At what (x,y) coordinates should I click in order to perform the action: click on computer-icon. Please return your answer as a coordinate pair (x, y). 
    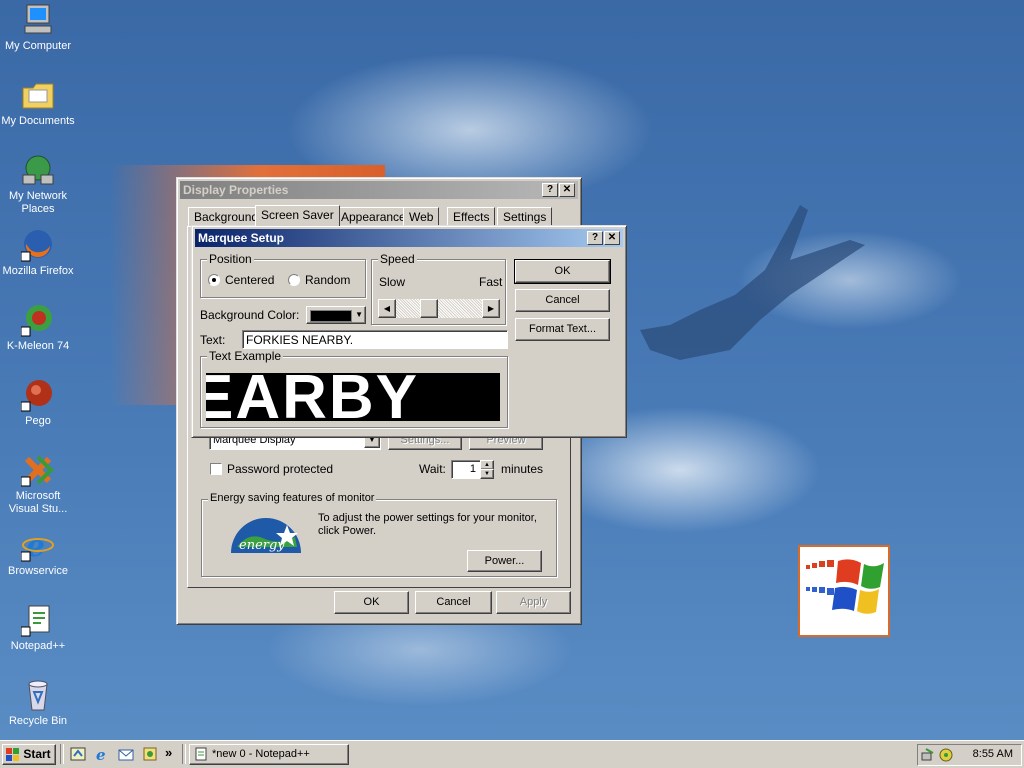
    Looking at the image, I should click on (38, 20).